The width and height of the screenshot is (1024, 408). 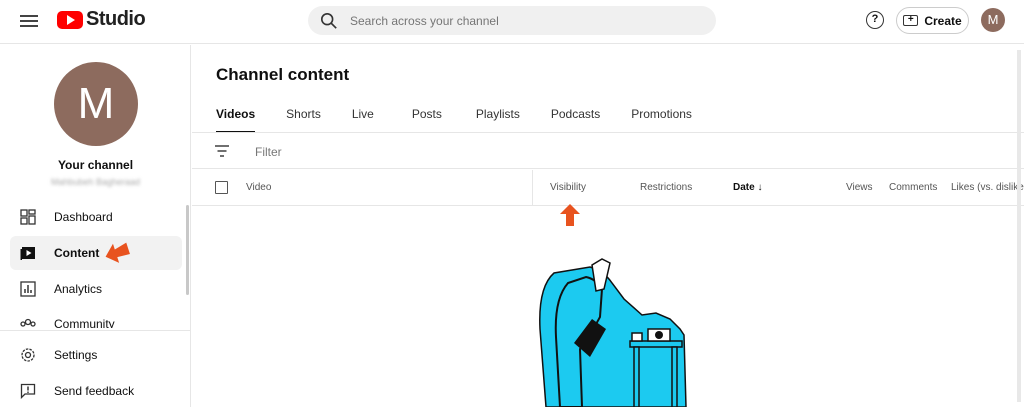 I want to click on create-label: Create, so click(x=943, y=20).